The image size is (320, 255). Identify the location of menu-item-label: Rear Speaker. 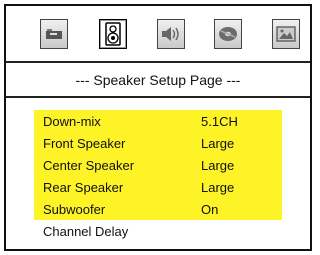
(83, 187).